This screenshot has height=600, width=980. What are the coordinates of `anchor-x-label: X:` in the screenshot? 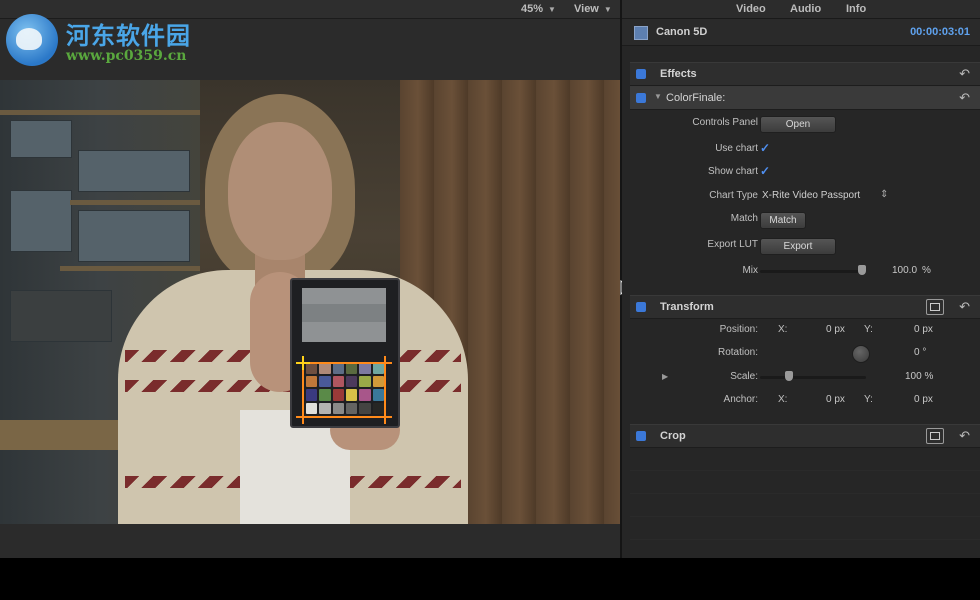 It's located at (783, 399).